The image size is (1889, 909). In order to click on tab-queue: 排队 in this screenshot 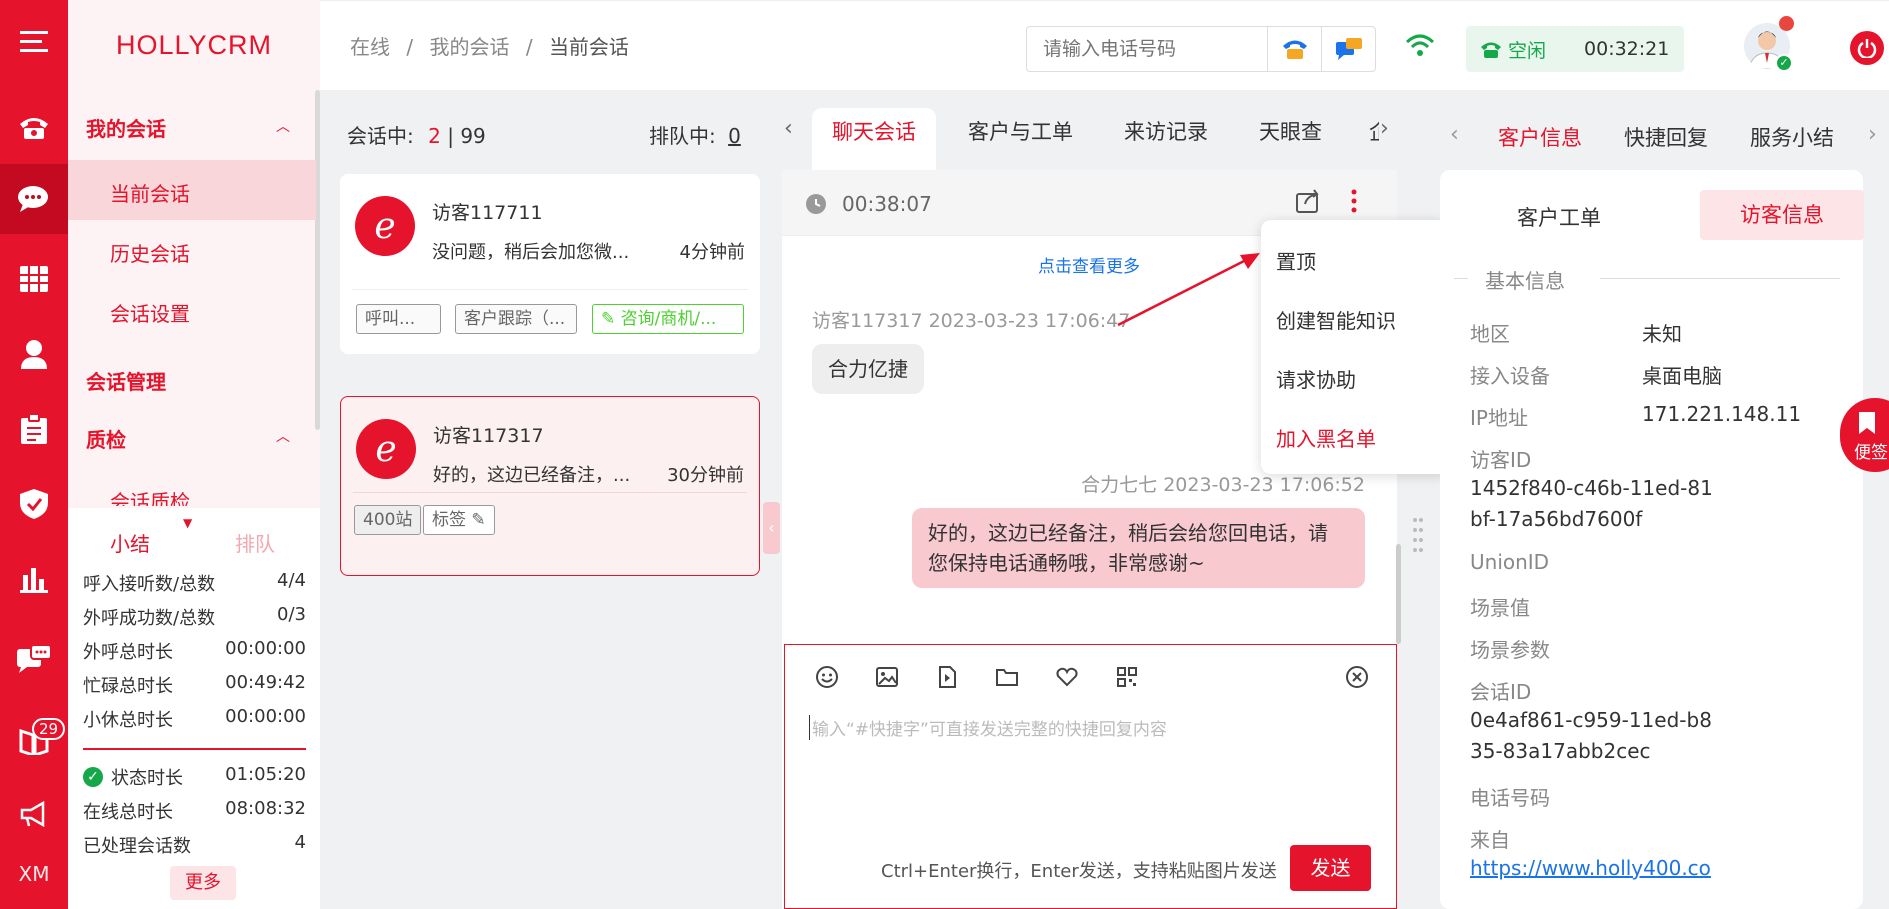, I will do `click(255, 542)`.